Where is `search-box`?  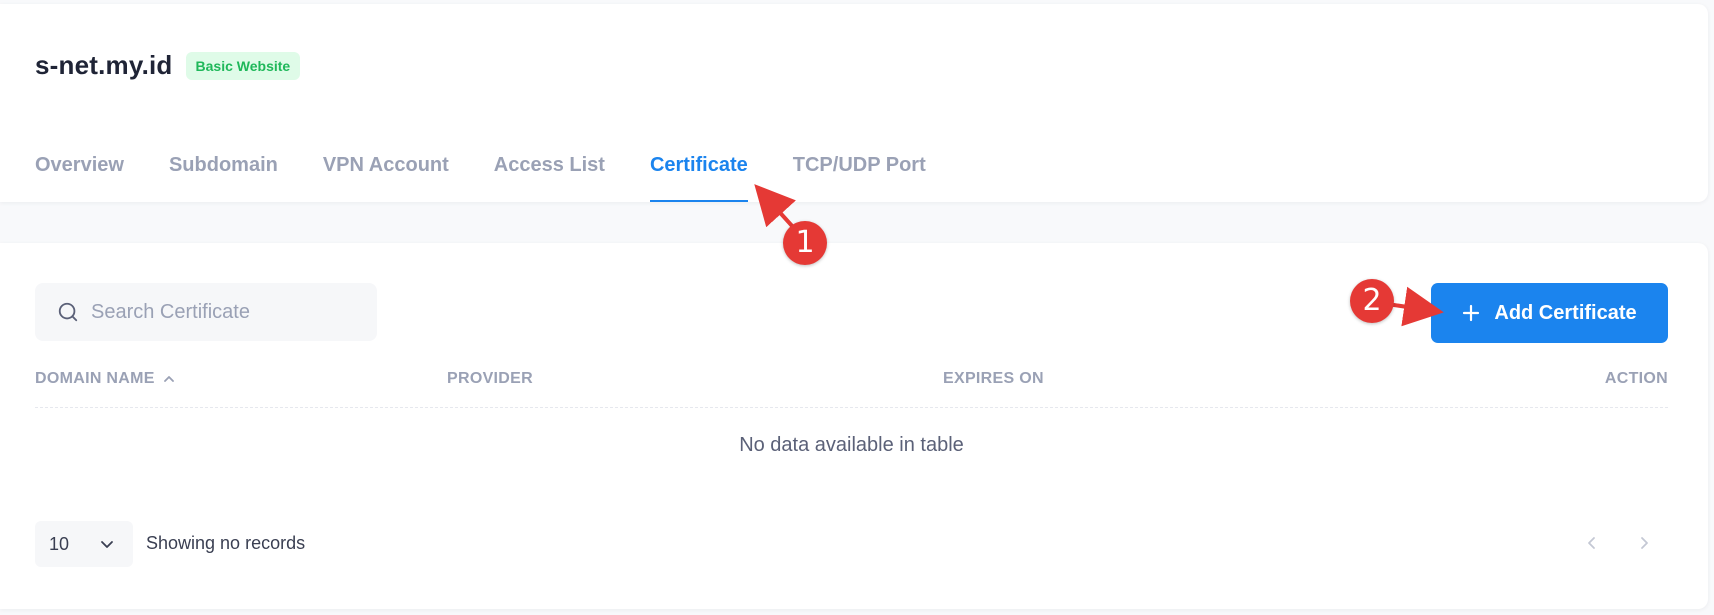
search-box is located at coordinates (206, 312).